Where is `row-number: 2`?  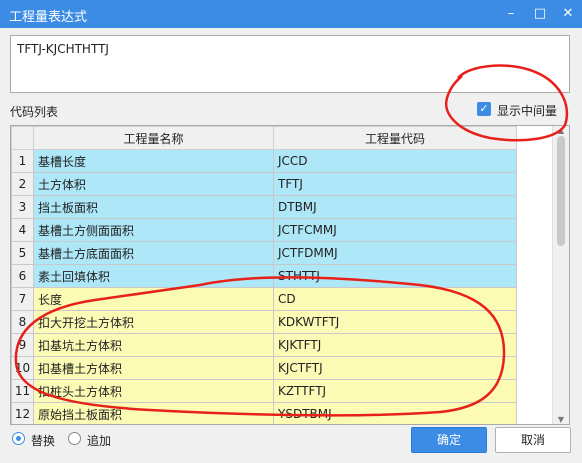 row-number: 2 is located at coordinates (22, 184).